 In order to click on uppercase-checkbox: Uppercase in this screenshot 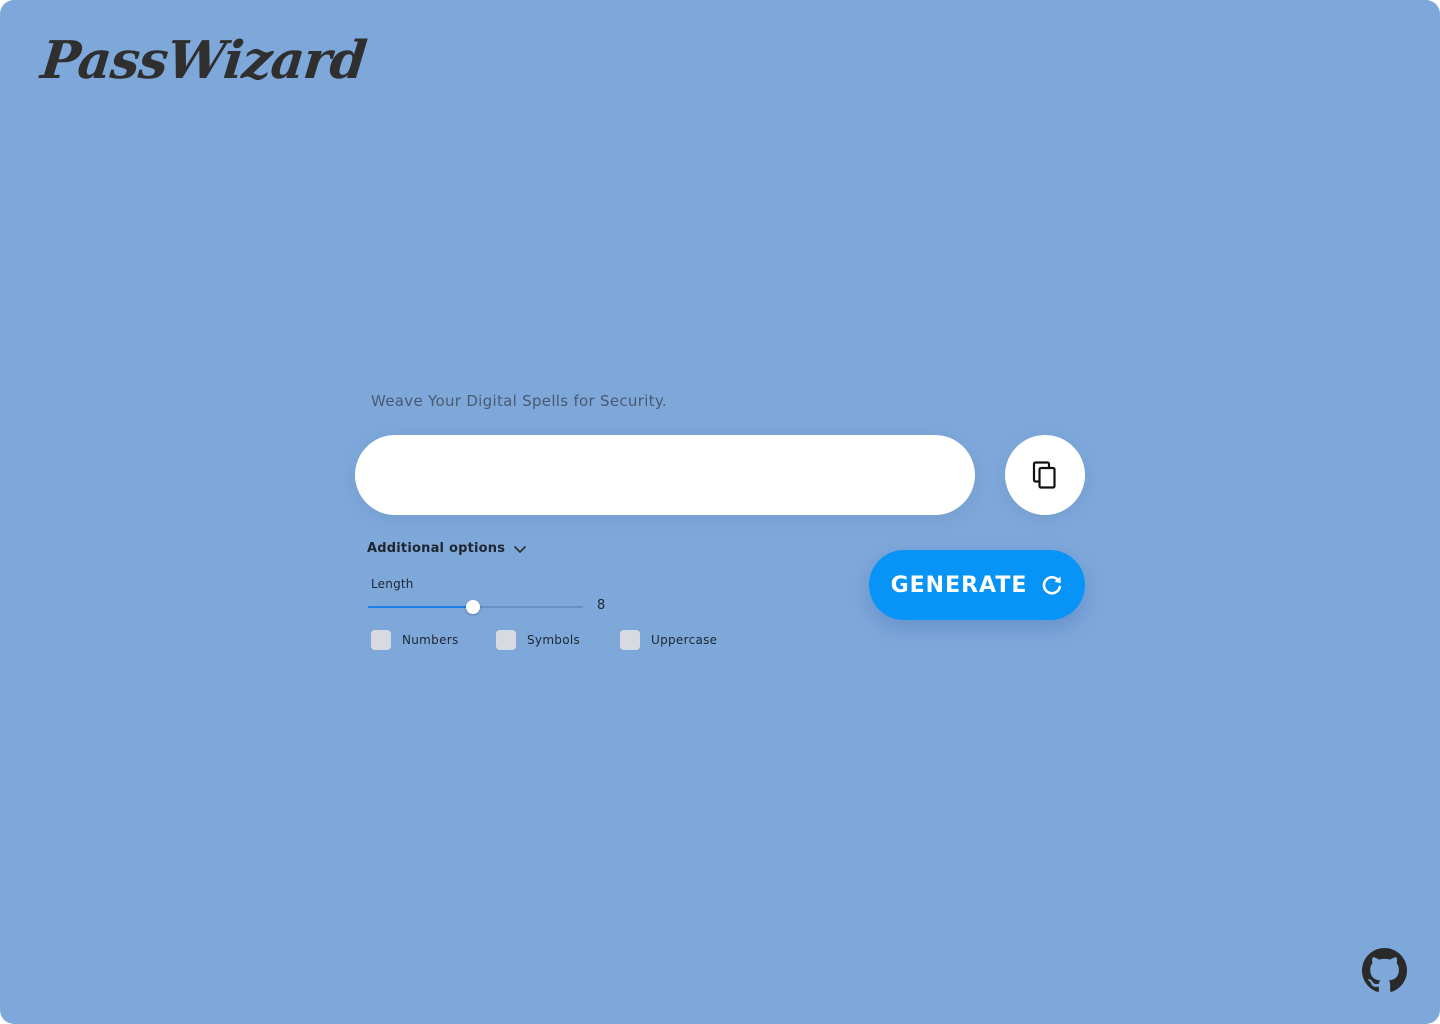, I will do `click(668, 640)`.